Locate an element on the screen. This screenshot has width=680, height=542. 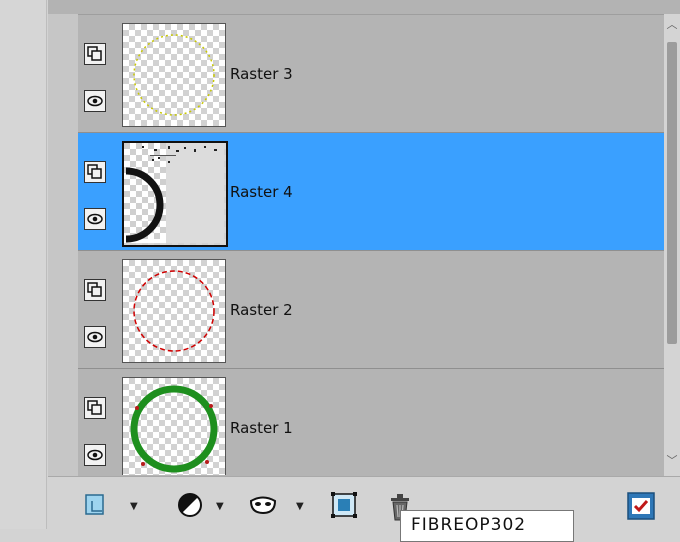
adjustment-dropdown-icon: ▼ is located at coordinates (220, 506).